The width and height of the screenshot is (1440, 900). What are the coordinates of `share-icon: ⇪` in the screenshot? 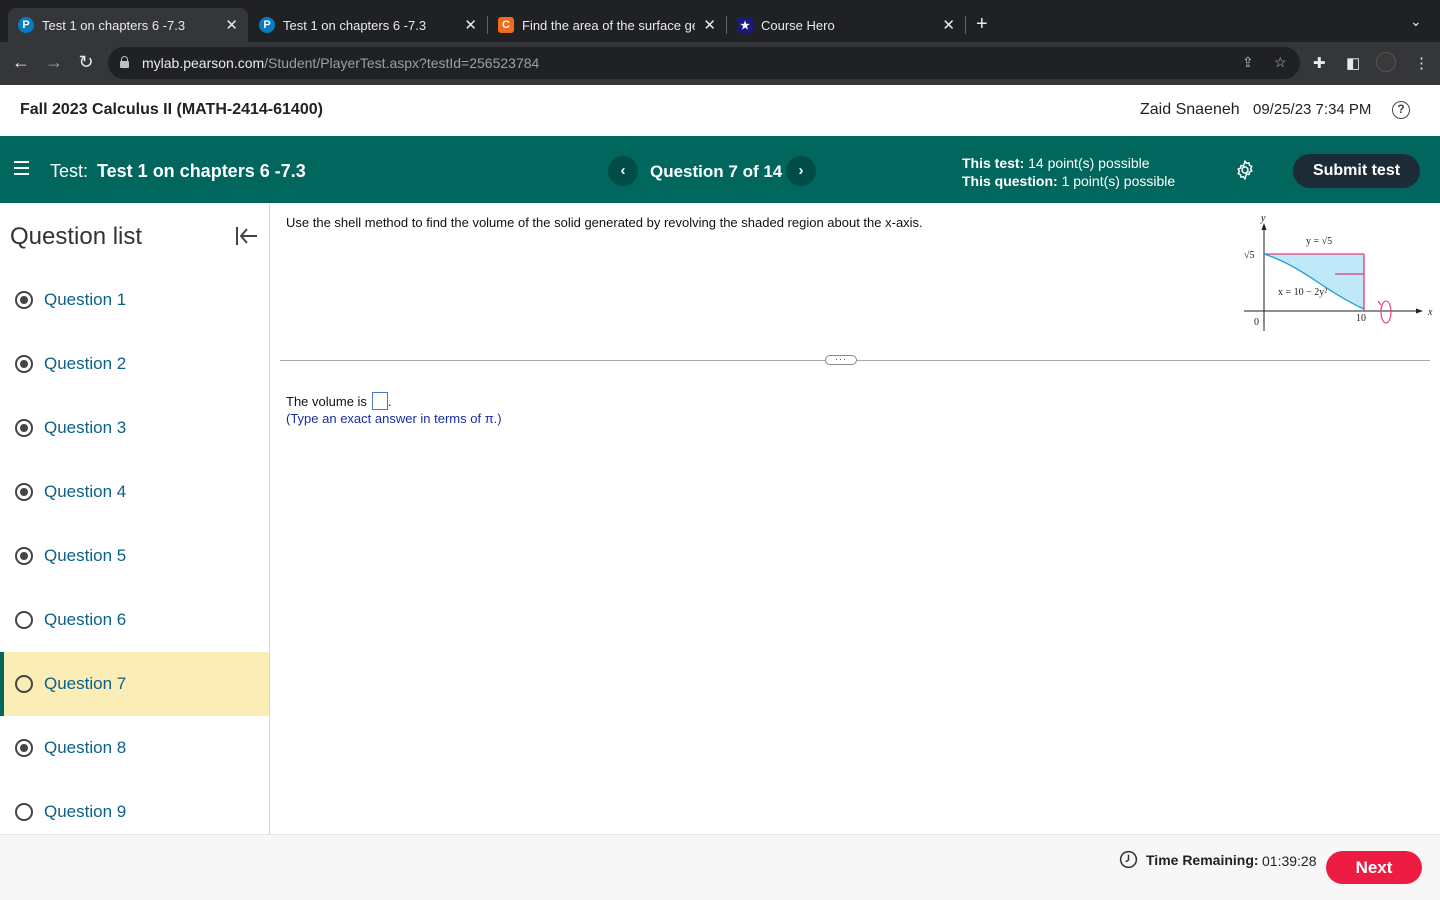 It's located at (1248, 62).